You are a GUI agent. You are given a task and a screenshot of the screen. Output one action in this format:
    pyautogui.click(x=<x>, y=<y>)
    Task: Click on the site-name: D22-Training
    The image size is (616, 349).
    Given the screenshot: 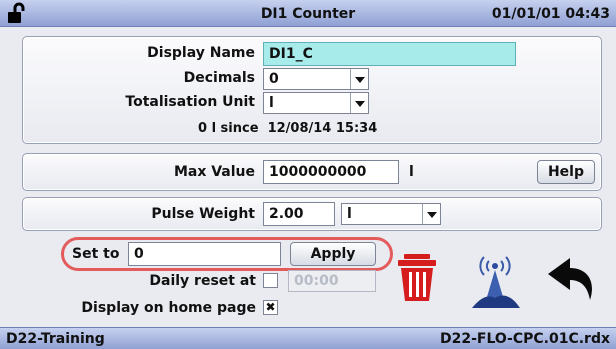 What is the action you would take?
    pyautogui.click(x=55, y=339)
    